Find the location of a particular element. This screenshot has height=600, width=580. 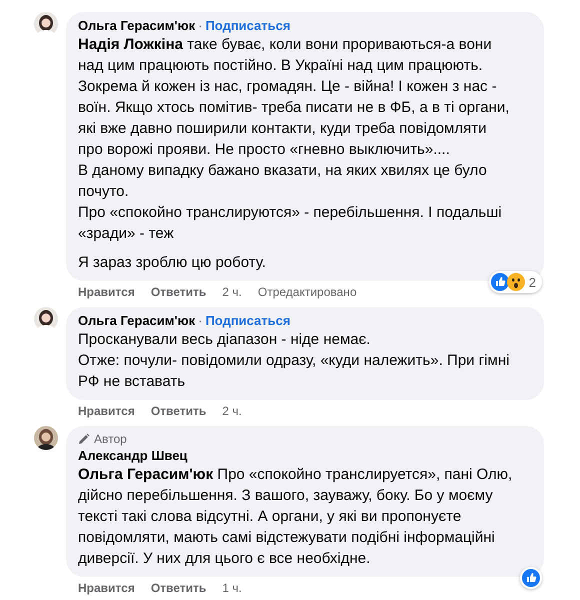

reaction-badge is located at coordinates (531, 578).